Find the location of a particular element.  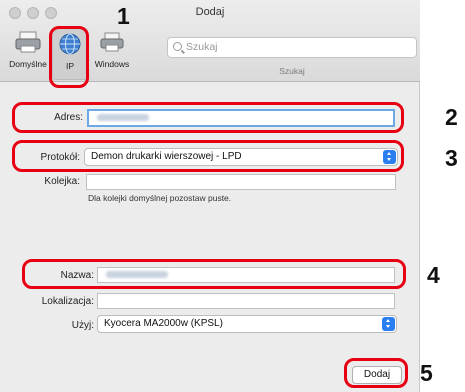

queue-note: Dla kolejki domyślnej pozostaw puste. is located at coordinates (160, 198).